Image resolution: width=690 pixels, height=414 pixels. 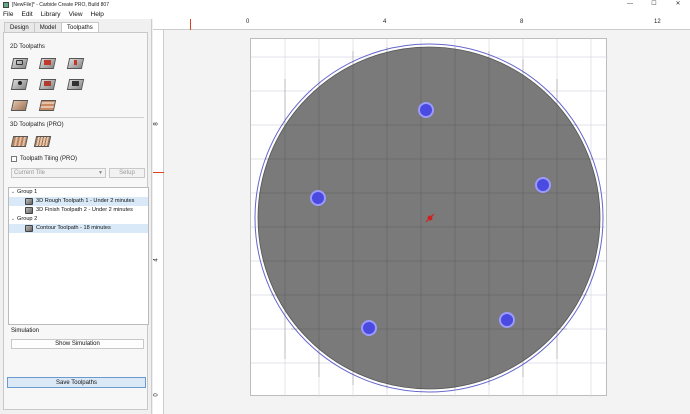 I want to click on current-tile-combo: Current Tile ▼, so click(x=58, y=173).